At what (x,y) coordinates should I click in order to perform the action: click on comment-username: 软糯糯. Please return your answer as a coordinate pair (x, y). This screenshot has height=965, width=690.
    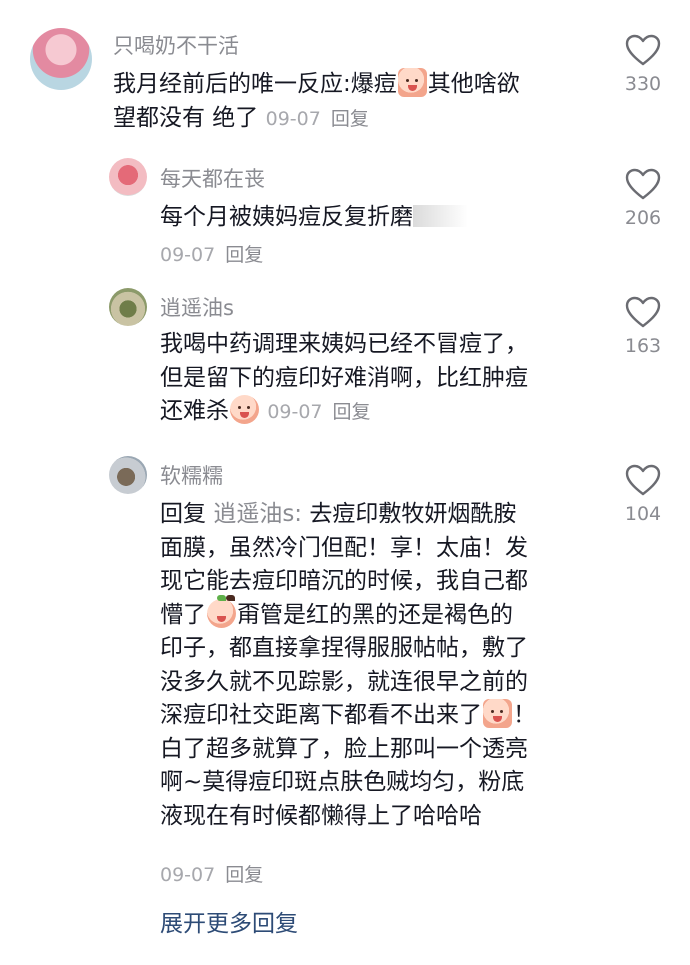
    Looking at the image, I should click on (191, 475).